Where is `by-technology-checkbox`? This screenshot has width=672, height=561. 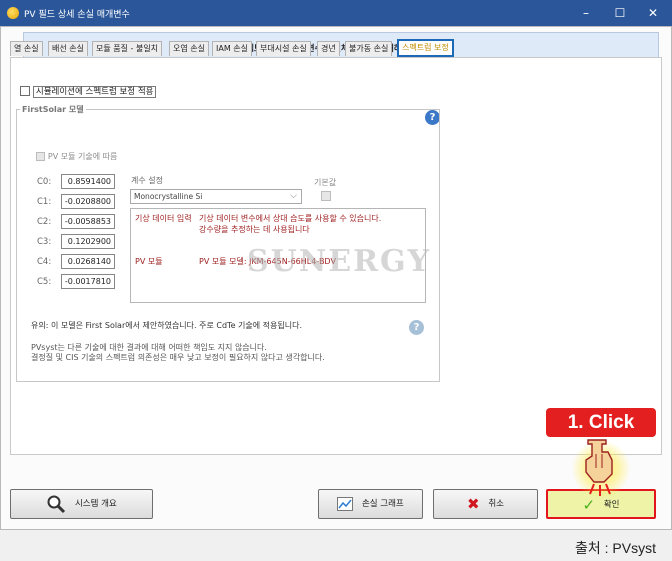
by-technology-checkbox is located at coordinates (40, 156).